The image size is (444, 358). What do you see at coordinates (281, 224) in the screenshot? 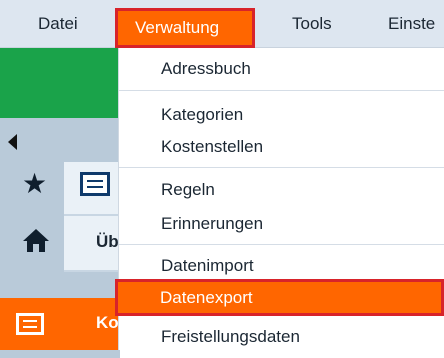
I see `menu-item-erinnerungen: Erinnerungen` at bounding box center [281, 224].